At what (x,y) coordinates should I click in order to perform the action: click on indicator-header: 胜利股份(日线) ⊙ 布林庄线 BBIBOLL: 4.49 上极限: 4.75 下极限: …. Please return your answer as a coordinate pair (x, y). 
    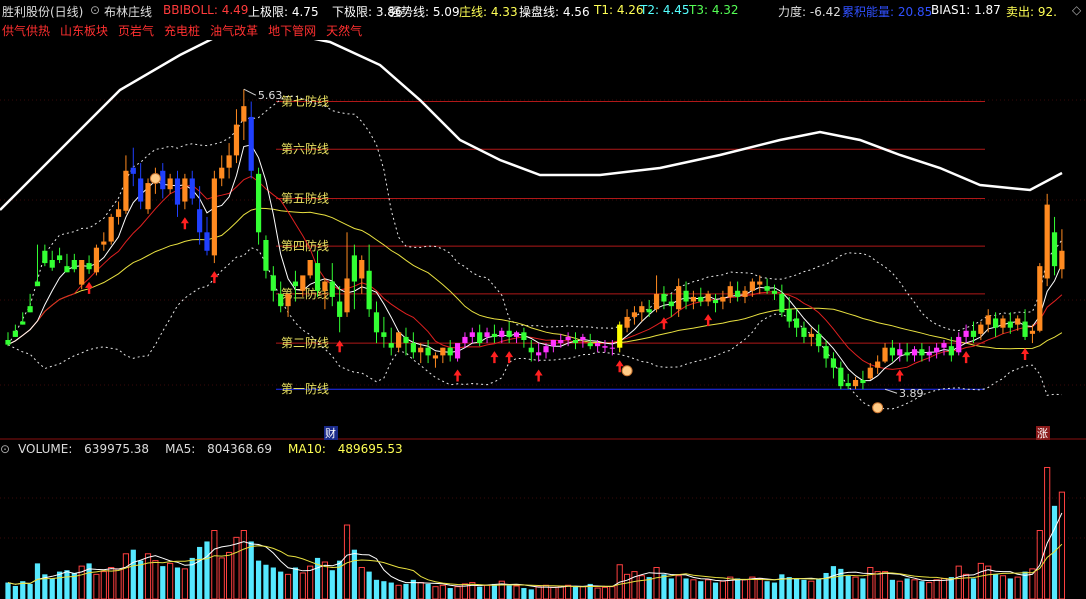
    Looking at the image, I should click on (543, 10).